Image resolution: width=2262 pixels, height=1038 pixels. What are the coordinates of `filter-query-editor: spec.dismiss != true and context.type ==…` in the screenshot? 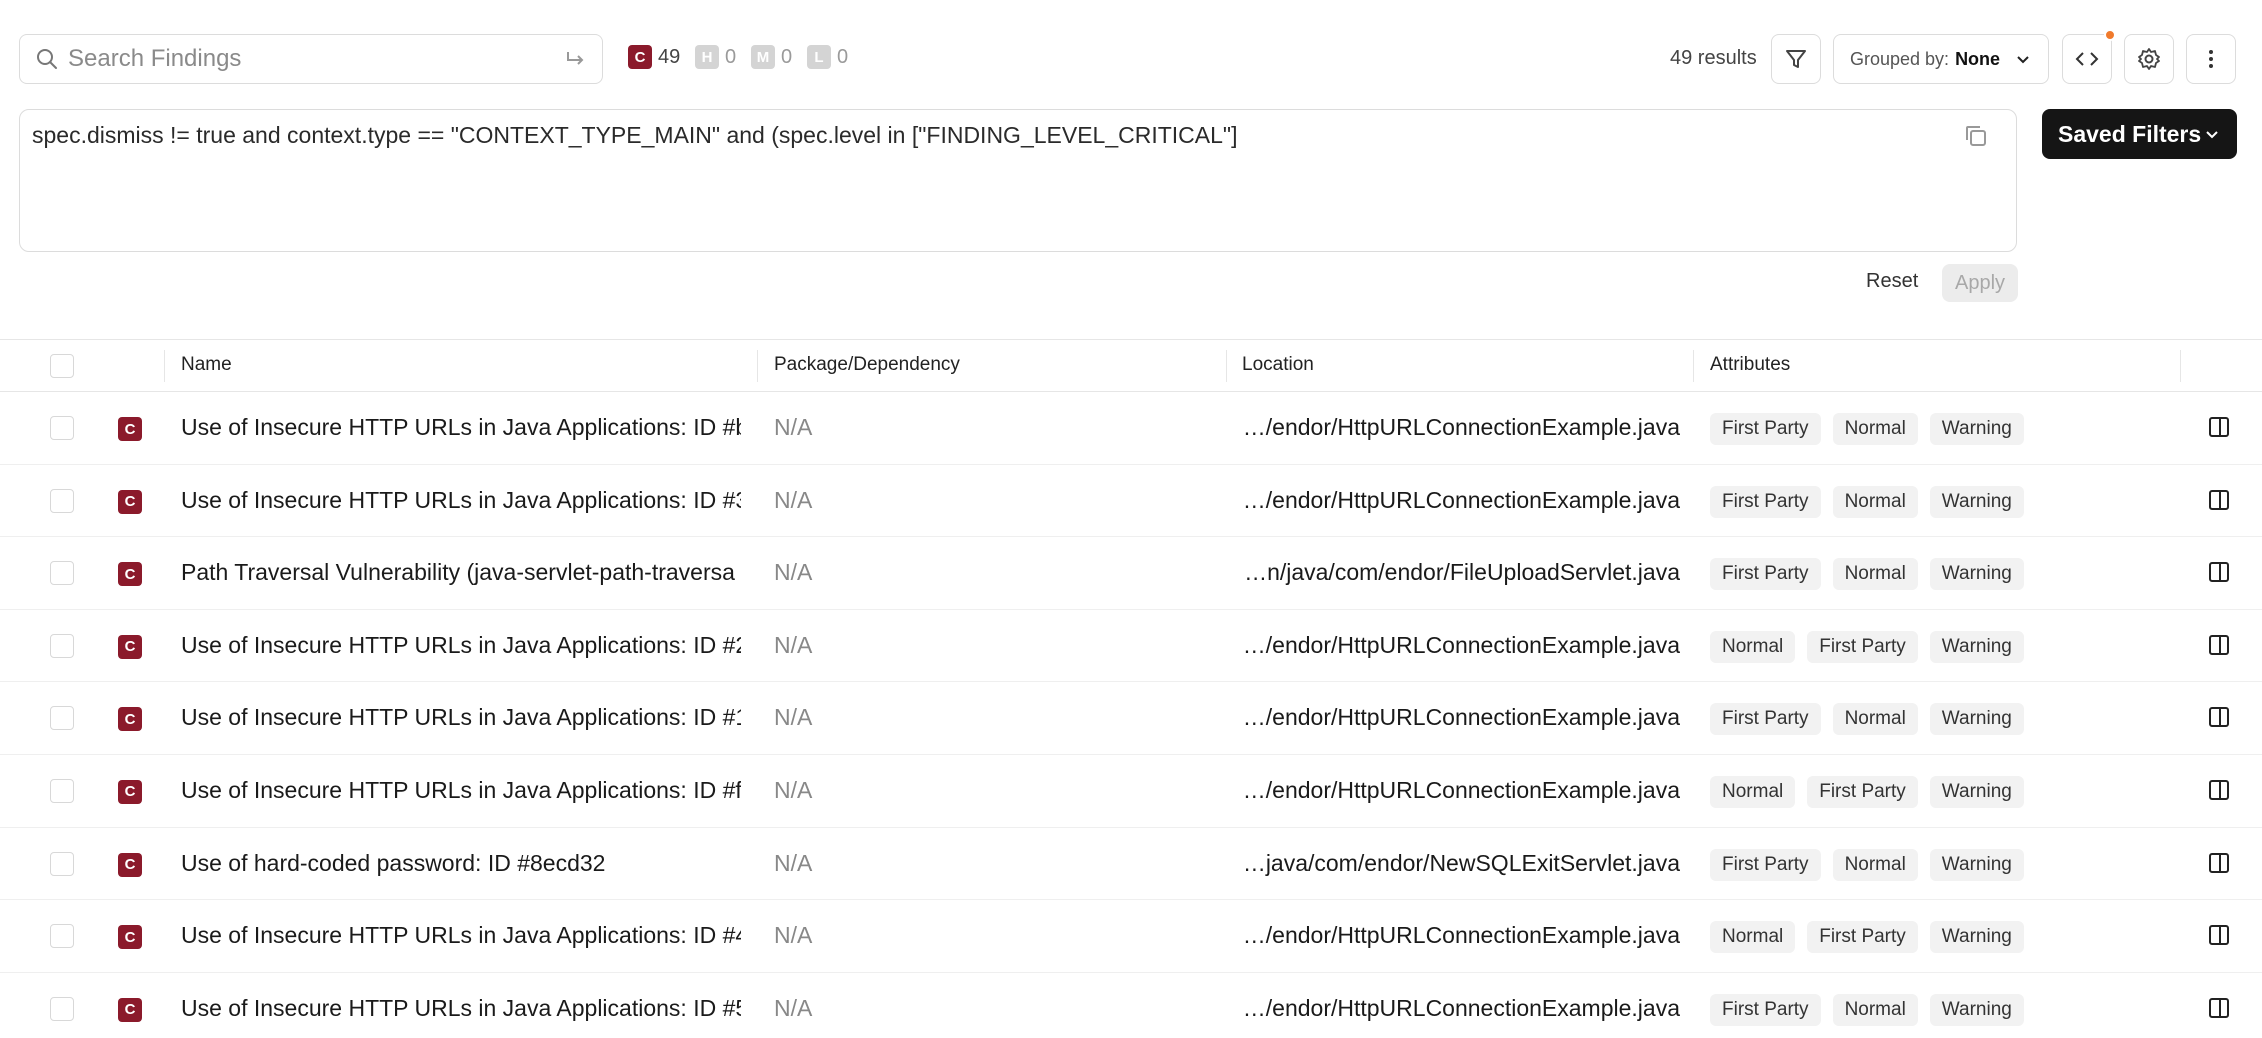 It's located at (1018, 180).